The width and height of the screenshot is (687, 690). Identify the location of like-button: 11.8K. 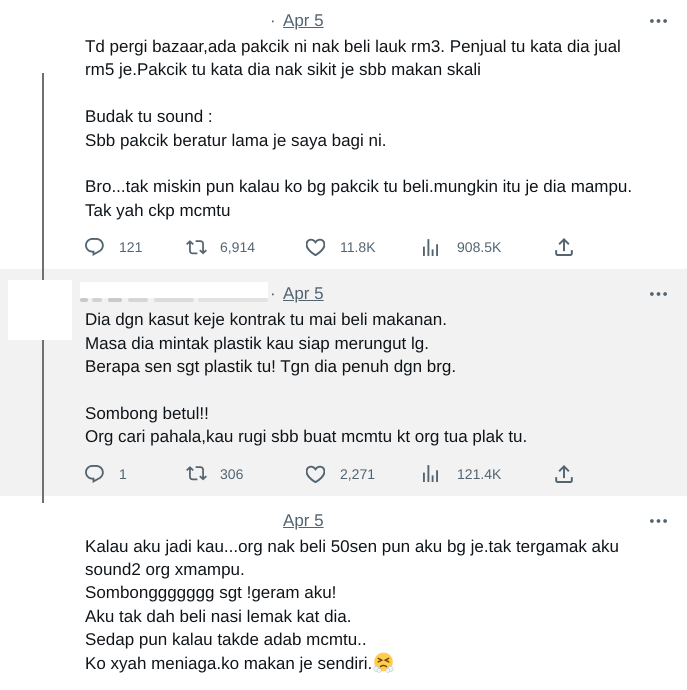
(341, 247).